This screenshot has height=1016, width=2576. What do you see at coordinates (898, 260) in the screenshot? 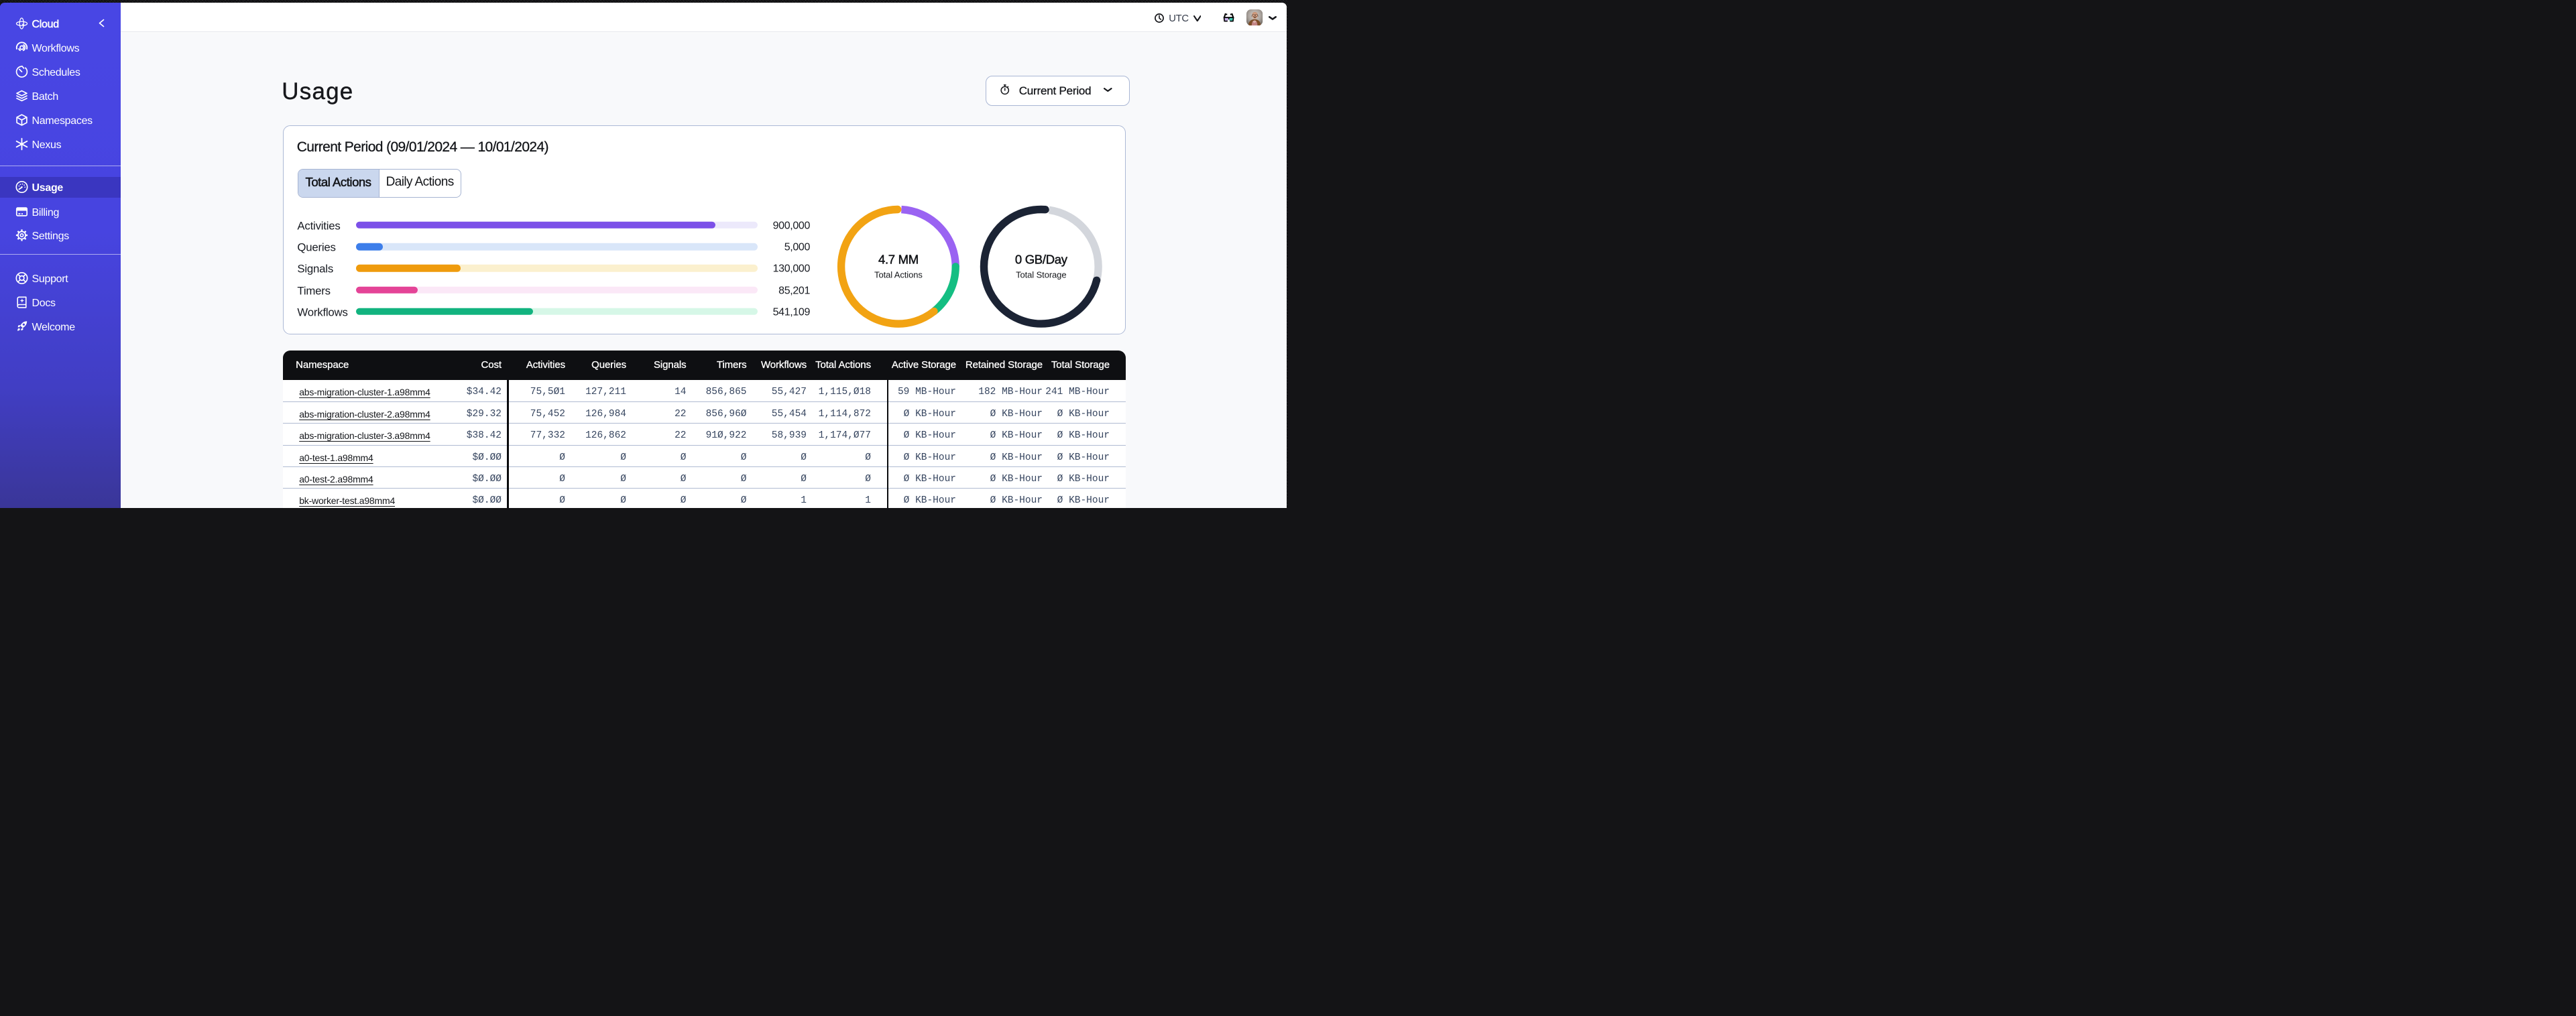
I see `svg-text: 4.7 MM` at bounding box center [898, 260].